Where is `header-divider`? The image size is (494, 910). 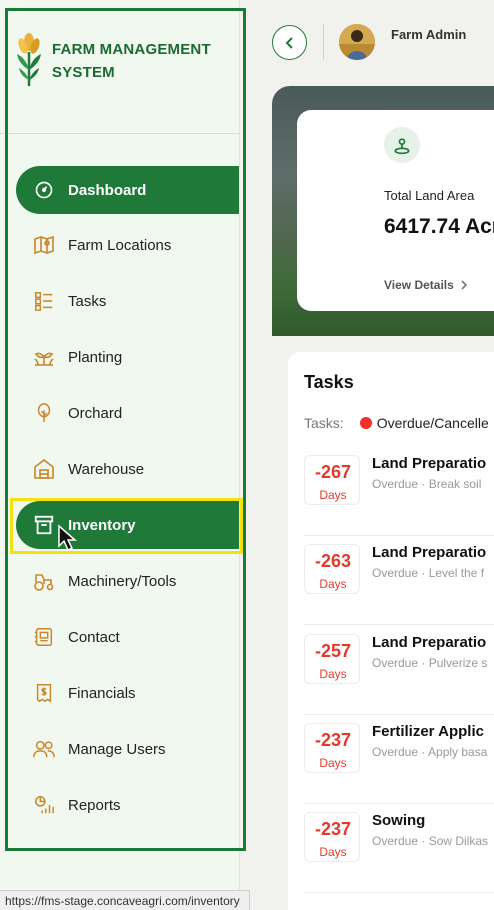 header-divider is located at coordinates (323, 42).